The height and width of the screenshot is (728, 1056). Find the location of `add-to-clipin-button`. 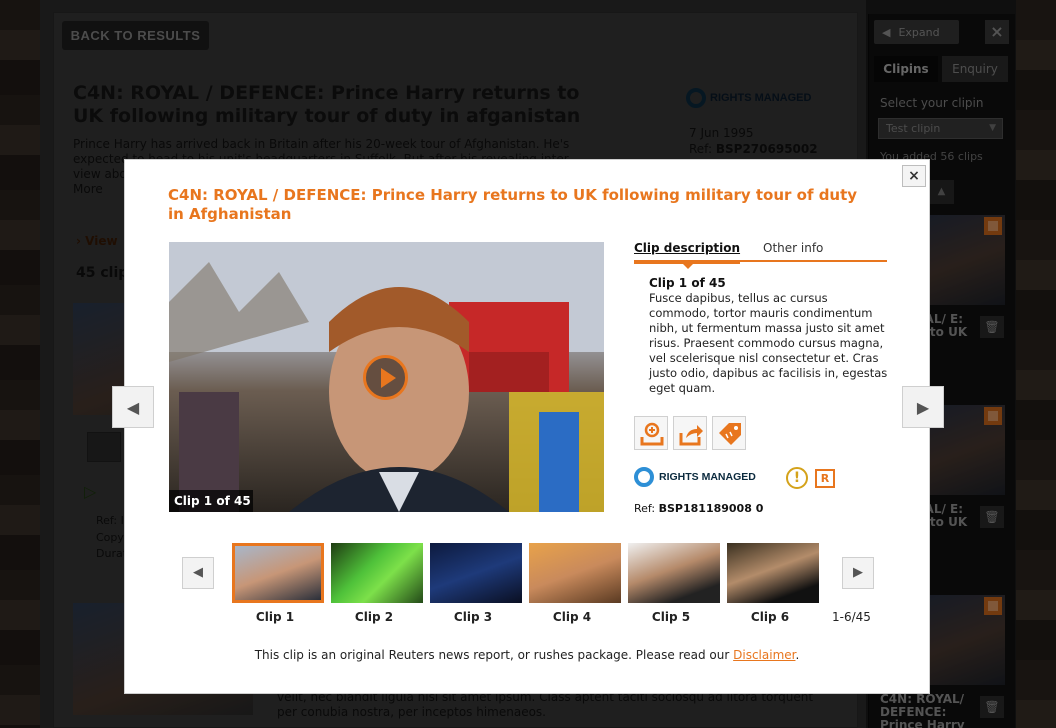

add-to-clipin-button is located at coordinates (651, 433).